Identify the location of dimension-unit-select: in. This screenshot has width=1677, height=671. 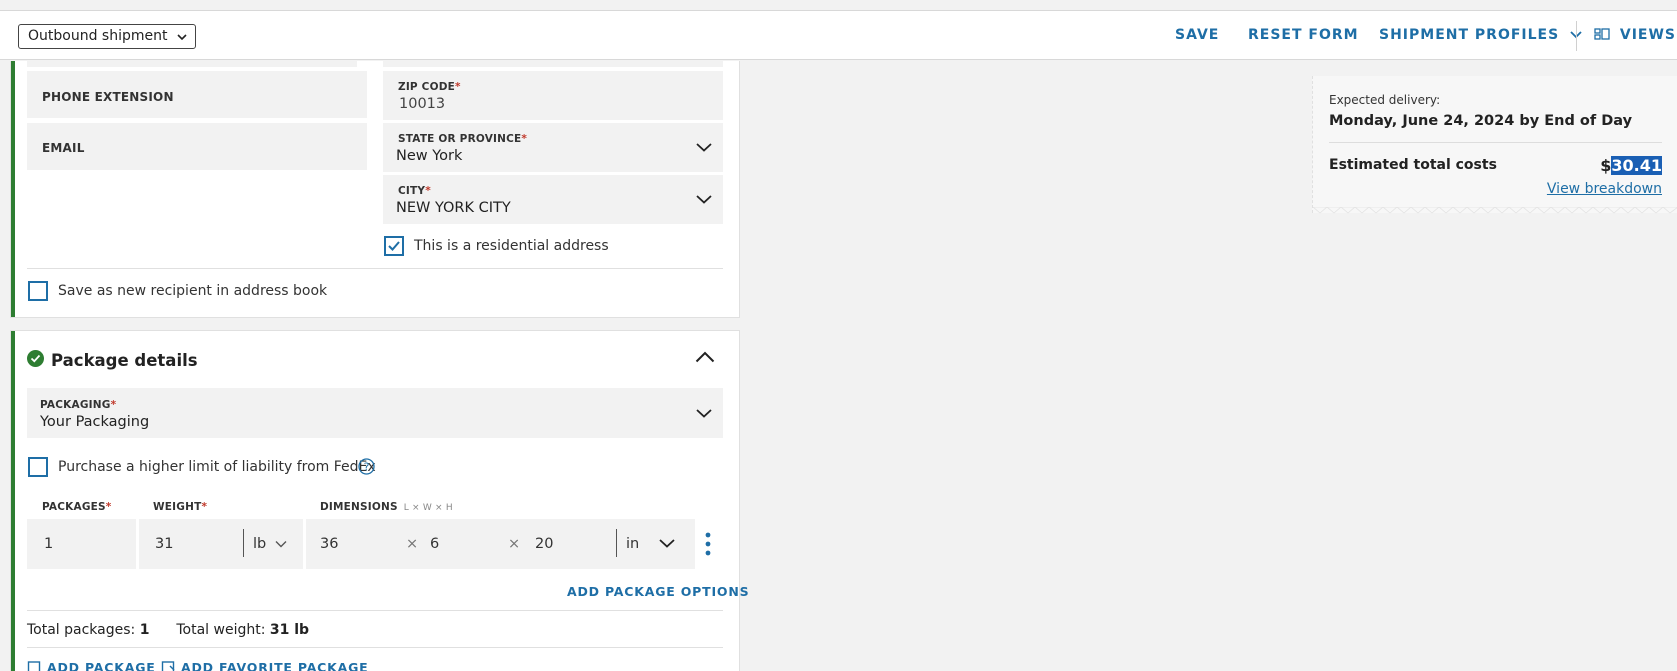
(632, 544).